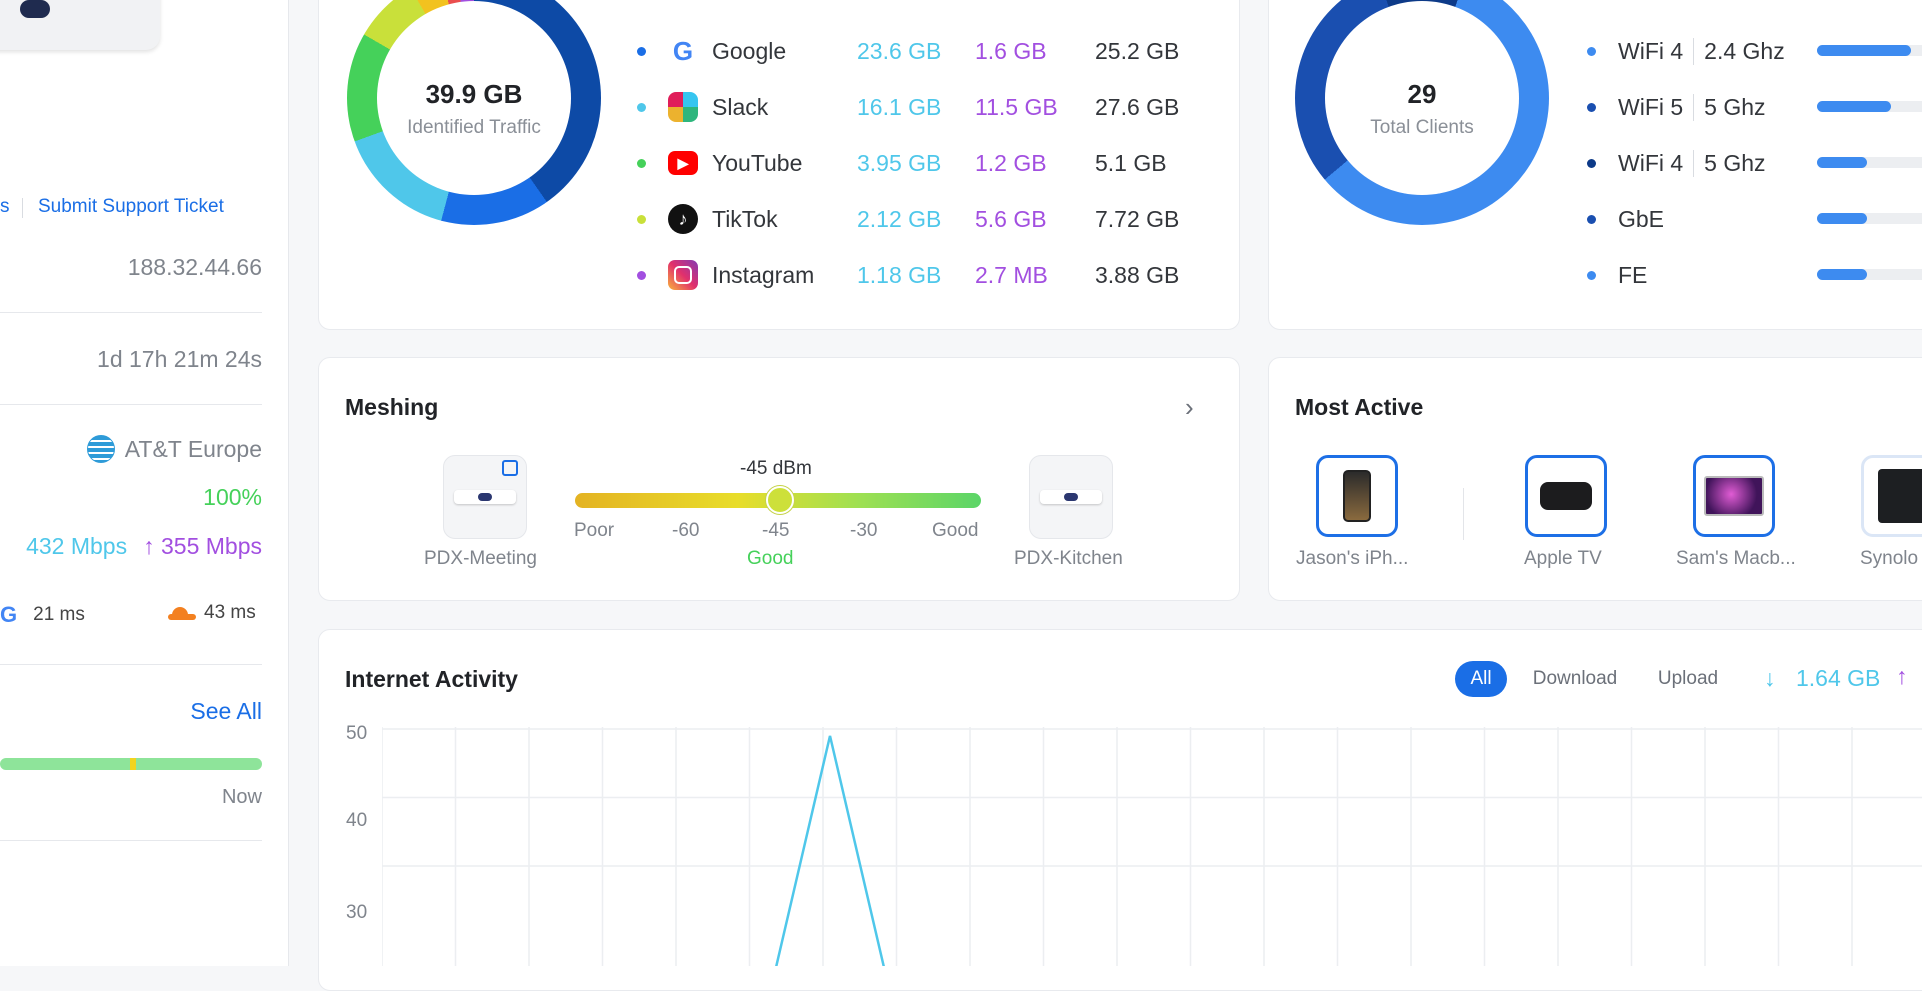 The image size is (1922, 991). Describe the element at coordinates (745, 218) in the screenshot. I see `app-name: TikTok` at that location.